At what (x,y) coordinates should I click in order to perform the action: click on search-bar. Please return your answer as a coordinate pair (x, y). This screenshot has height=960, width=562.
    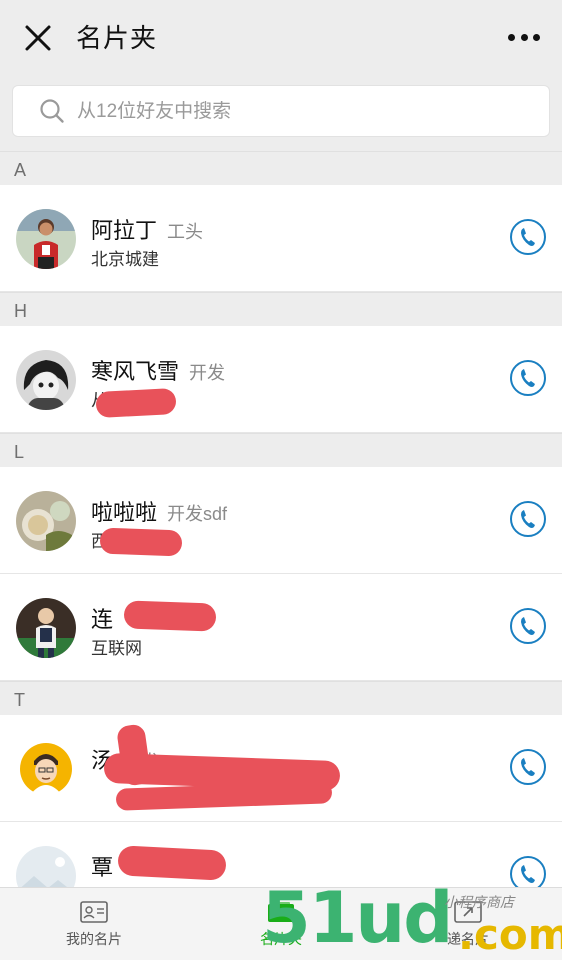
    Looking at the image, I should click on (281, 111).